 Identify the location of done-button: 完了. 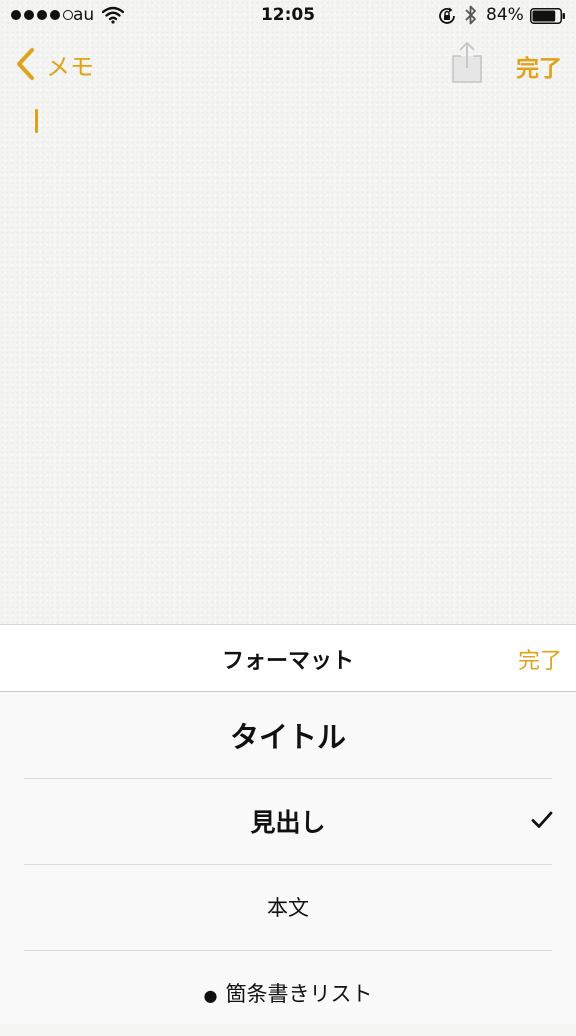
(539, 66).